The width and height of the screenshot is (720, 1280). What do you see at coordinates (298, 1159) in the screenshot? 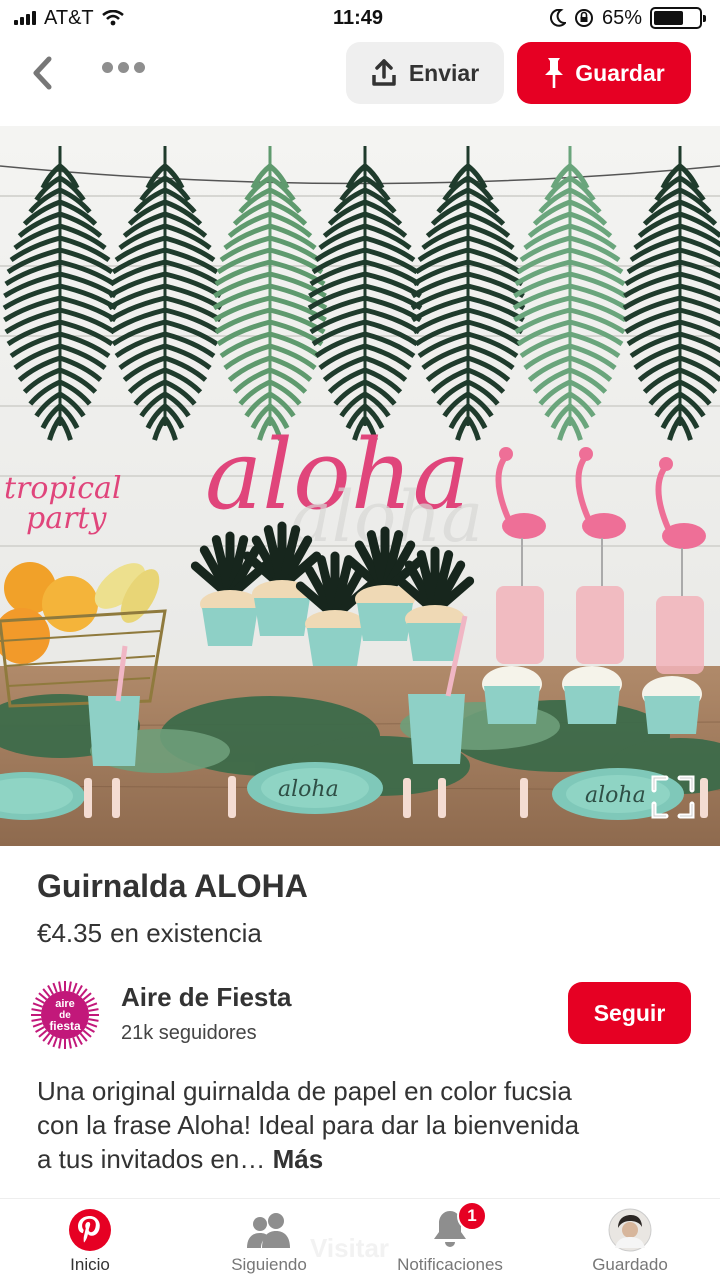
I see `more-link: Más` at bounding box center [298, 1159].